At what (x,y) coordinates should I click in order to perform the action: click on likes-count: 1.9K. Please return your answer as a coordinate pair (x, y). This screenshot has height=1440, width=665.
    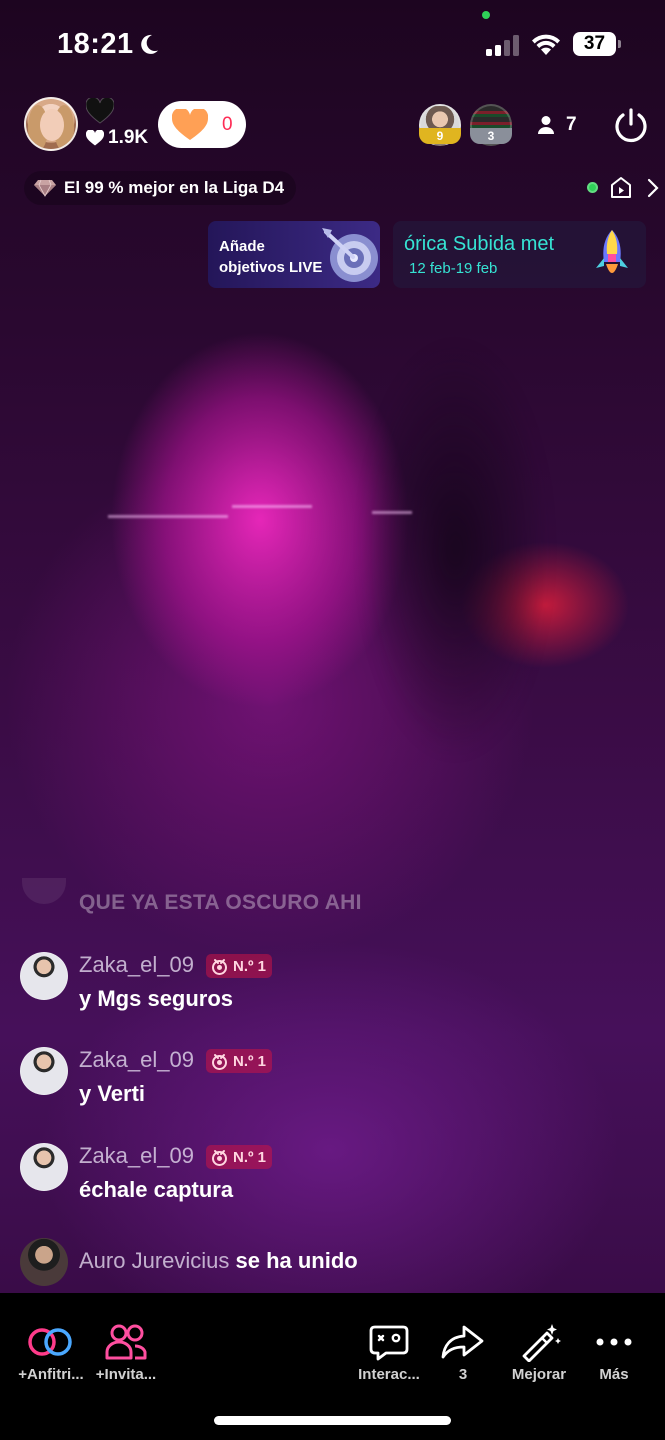
    Looking at the image, I should click on (128, 137).